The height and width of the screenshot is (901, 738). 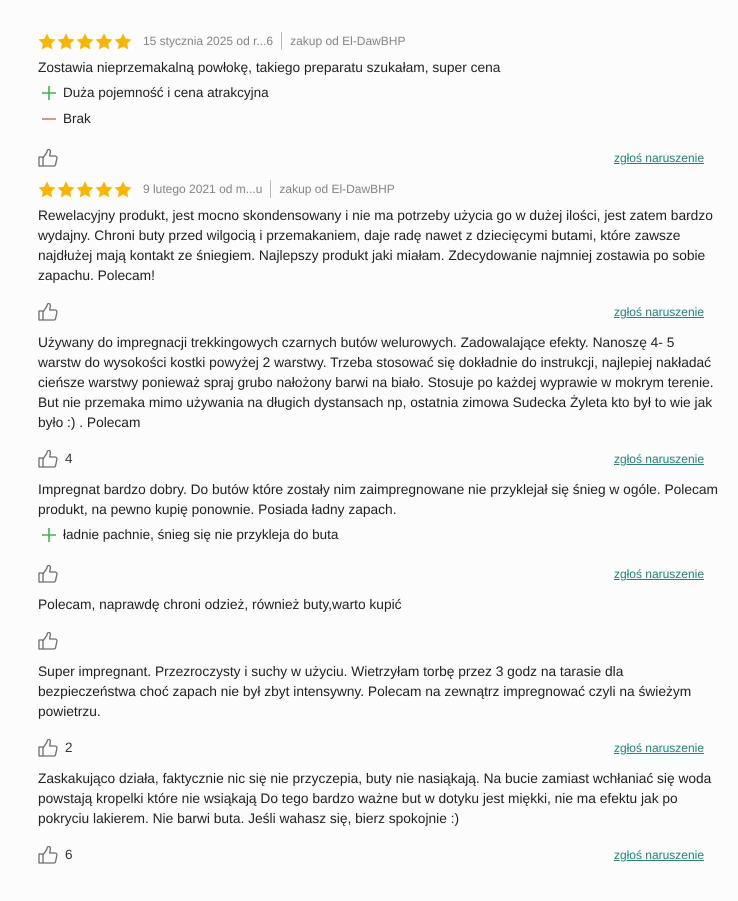 What do you see at coordinates (365, 692) in the screenshot?
I see `review-text: Super impregnant. Przezroczysty i suchy w użyciu. Wietrzyłam torbę przez 3 godz na tarasie dla bezpieczeństwa choć zapach nie był zbyt intensywny. Polecam na zewnątrz impregnować czyli na świeżym powietrzu.` at bounding box center [365, 692].